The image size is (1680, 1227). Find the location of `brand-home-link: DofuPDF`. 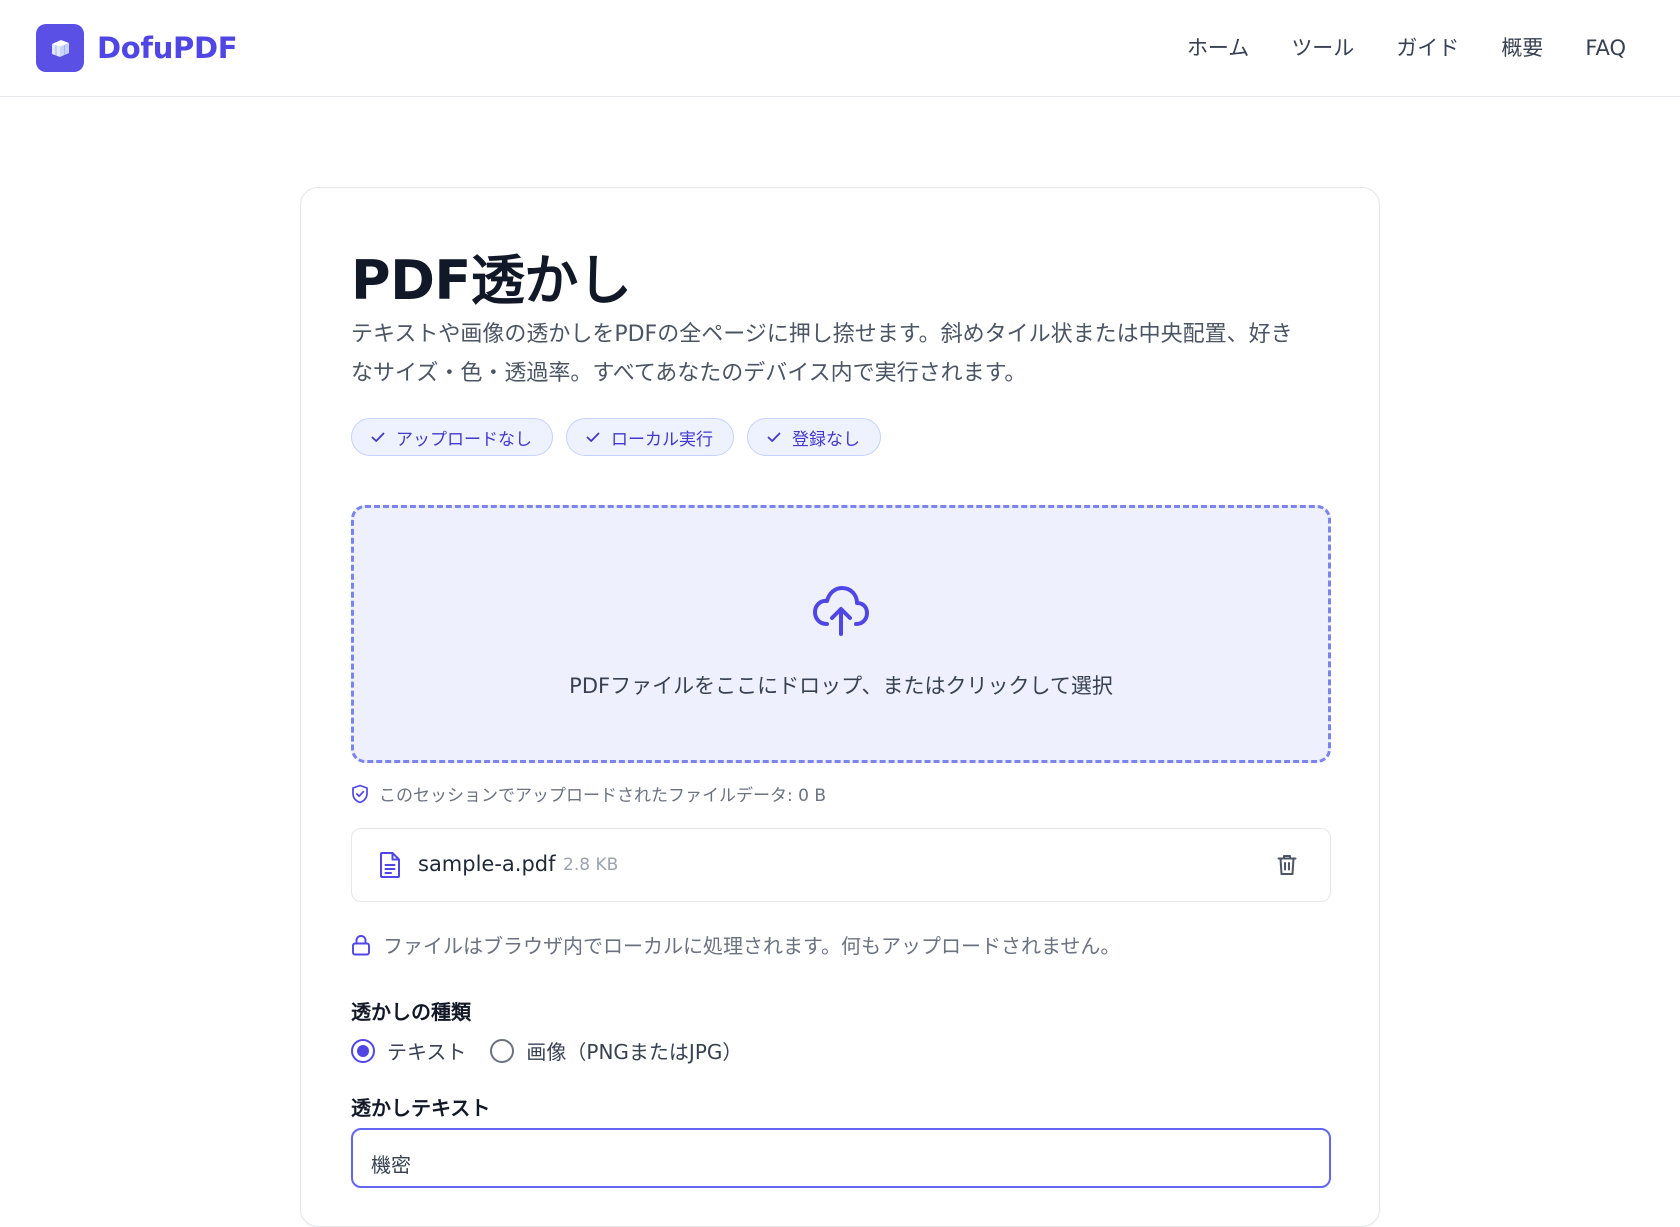

brand-home-link: DofuPDF is located at coordinates (137, 48).